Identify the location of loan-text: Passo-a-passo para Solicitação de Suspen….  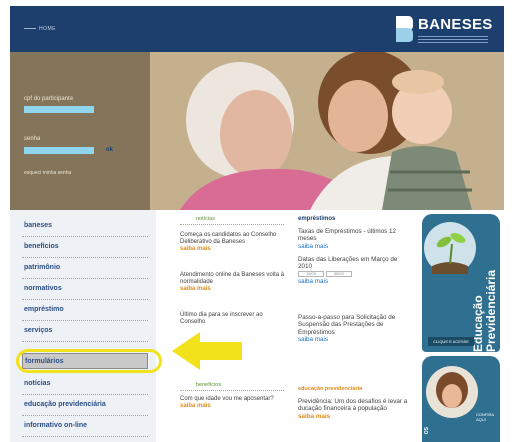
(347, 325).